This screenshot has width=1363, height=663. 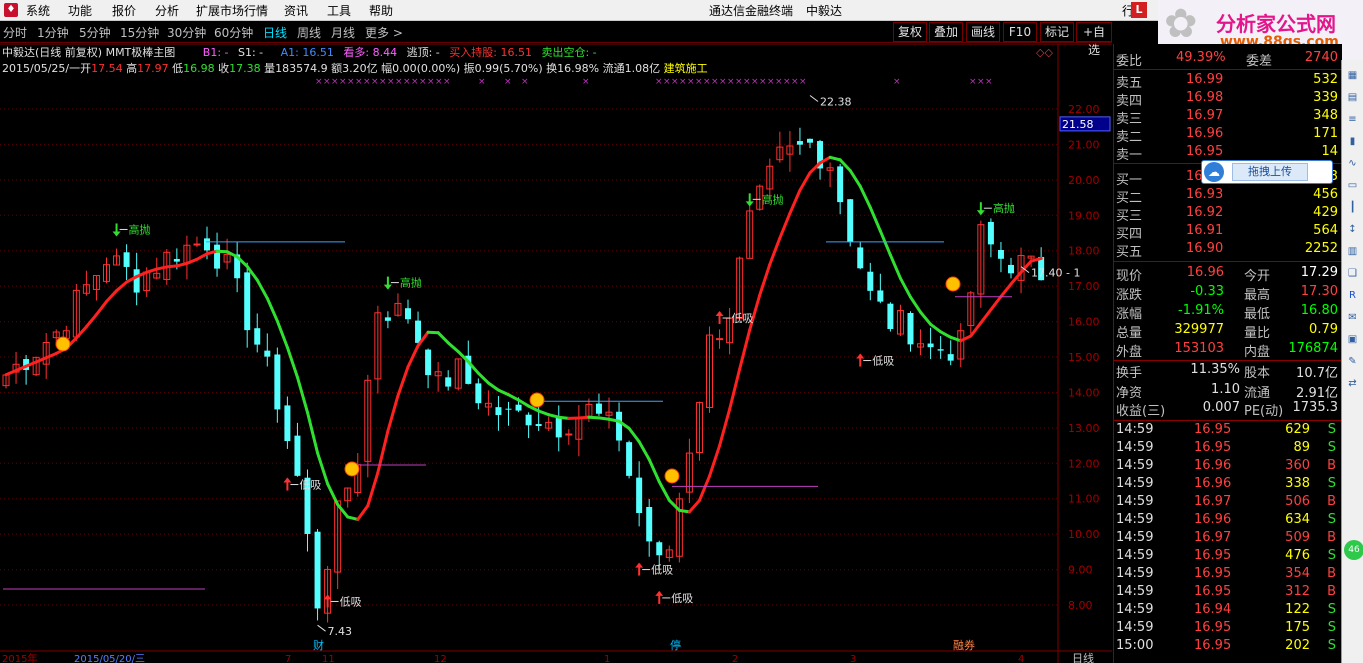 I want to click on fuquan-button: 复权, so click(x=910, y=32).